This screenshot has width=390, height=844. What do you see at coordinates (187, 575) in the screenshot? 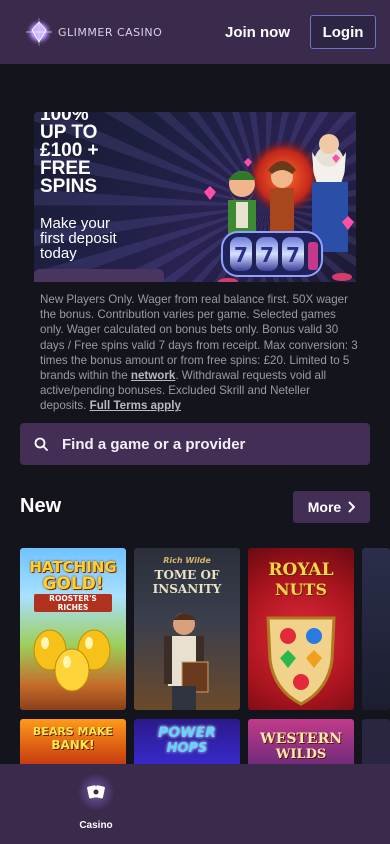
I see `game-title-line: TOME OF` at bounding box center [187, 575].